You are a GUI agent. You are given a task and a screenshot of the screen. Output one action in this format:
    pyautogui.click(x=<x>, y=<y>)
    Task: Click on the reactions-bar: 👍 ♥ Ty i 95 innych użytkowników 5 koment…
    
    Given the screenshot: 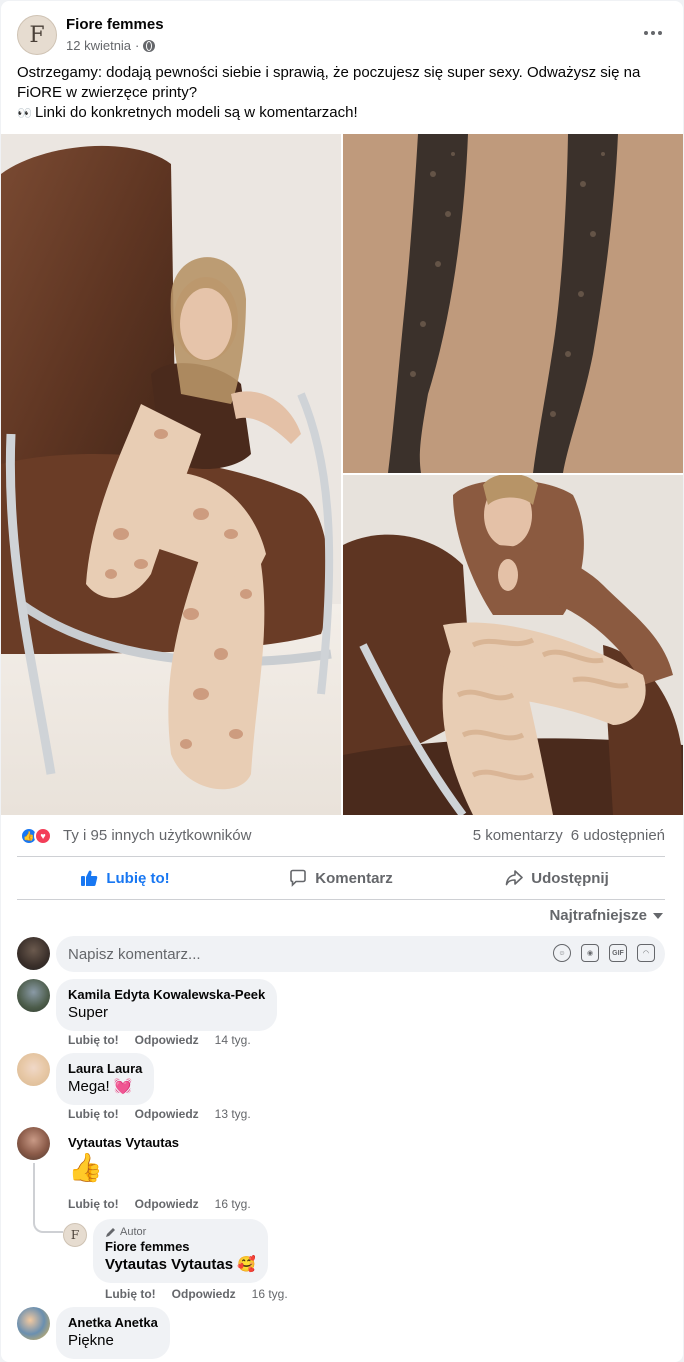 What is the action you would take?
    pyautogui.click(x=341, y=836)
    